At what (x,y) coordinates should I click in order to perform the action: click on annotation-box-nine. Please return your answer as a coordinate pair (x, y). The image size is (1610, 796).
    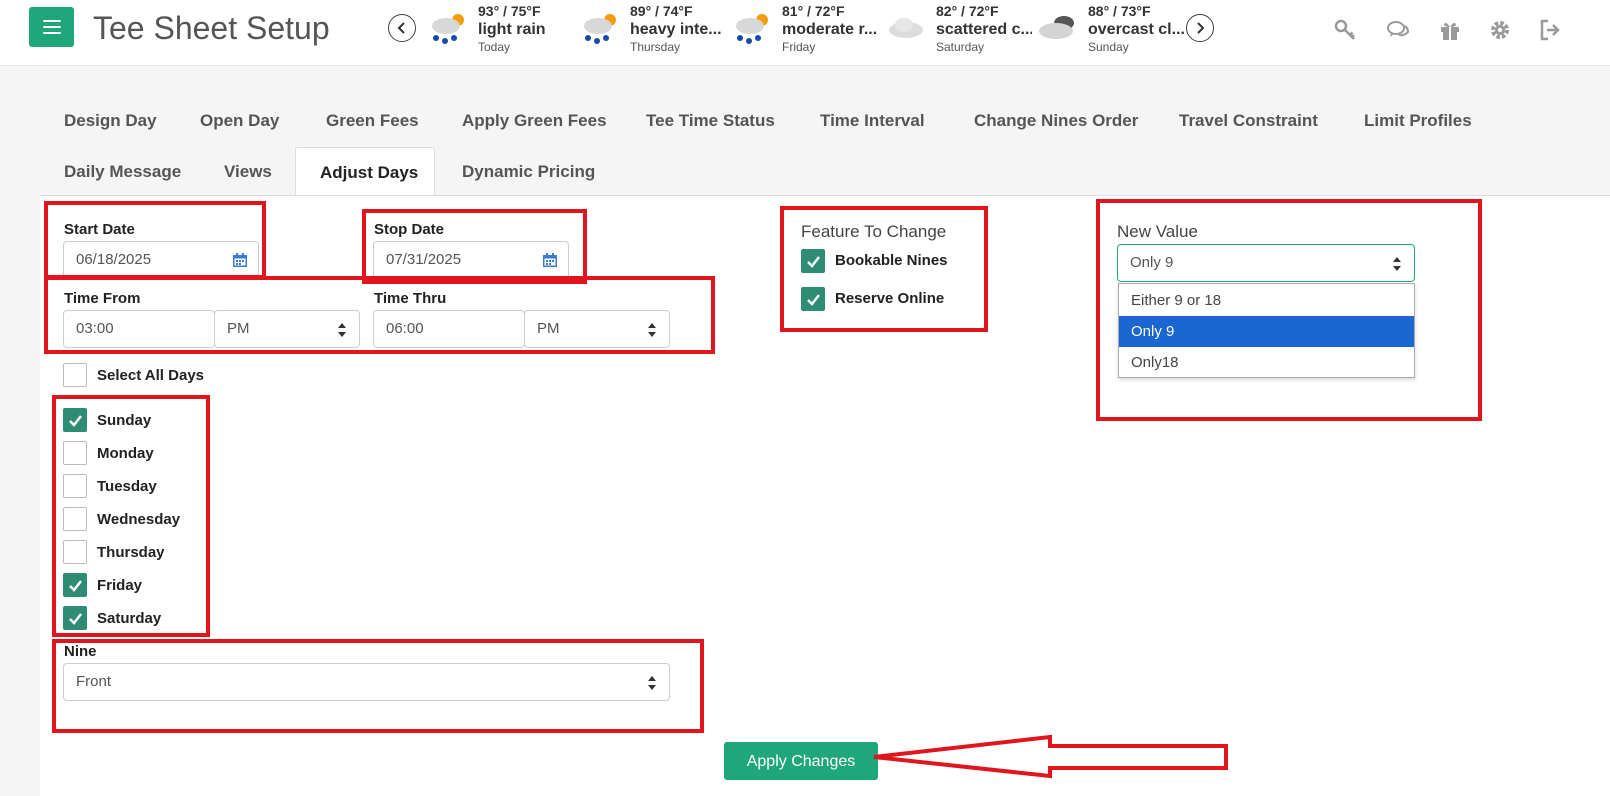
    Looking at the image, I should click on (378, 686).